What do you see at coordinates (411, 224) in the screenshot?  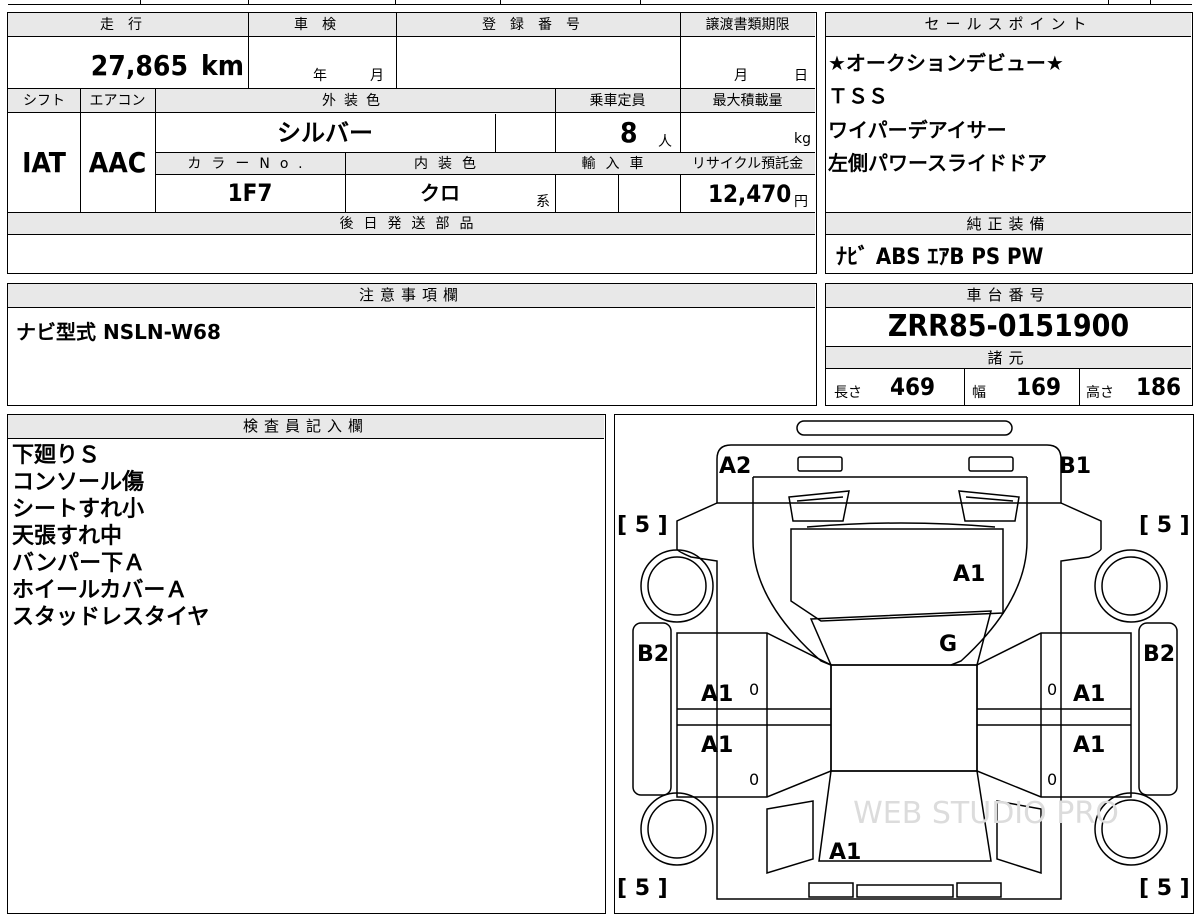 I see `later-parts-label: 後日発送部品` at bounding box center [411, 224].